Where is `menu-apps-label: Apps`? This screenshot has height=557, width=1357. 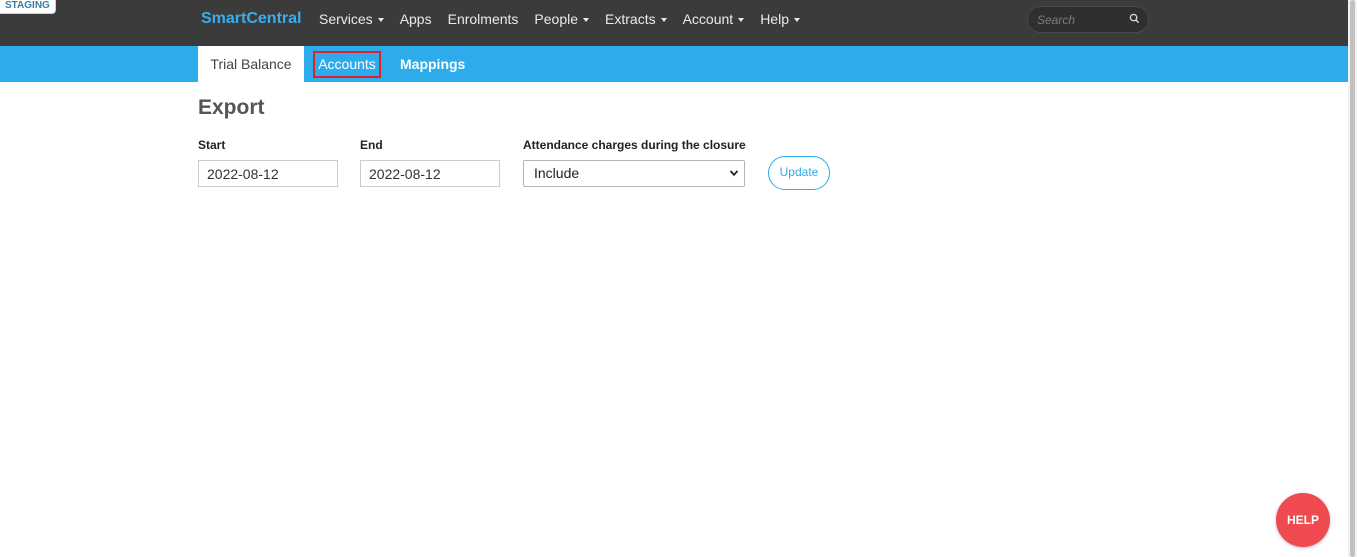
menu-apps-label: Apps is located at coordinates (415, 19).